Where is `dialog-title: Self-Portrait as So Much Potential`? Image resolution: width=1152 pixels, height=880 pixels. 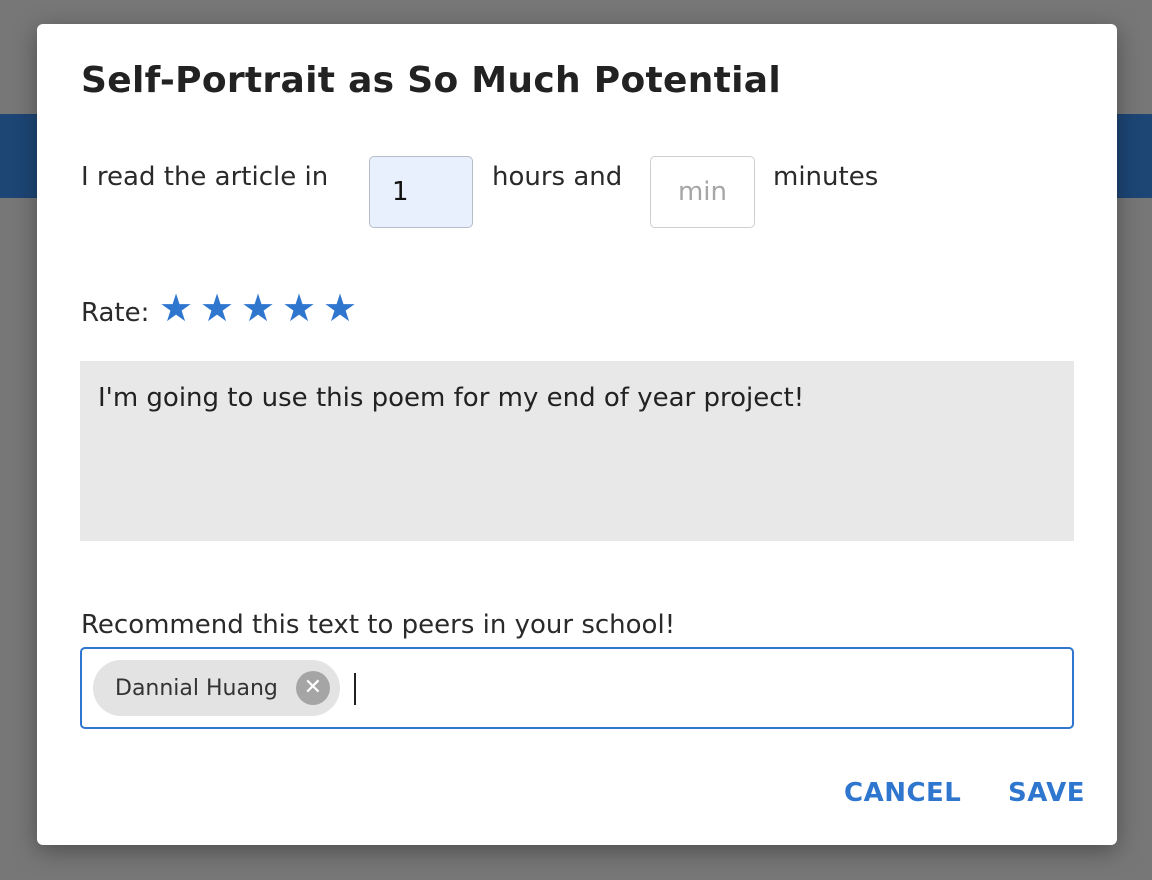 dialog-title: Self-Portrait as So Much Potential is located at coordinates (431, 80).